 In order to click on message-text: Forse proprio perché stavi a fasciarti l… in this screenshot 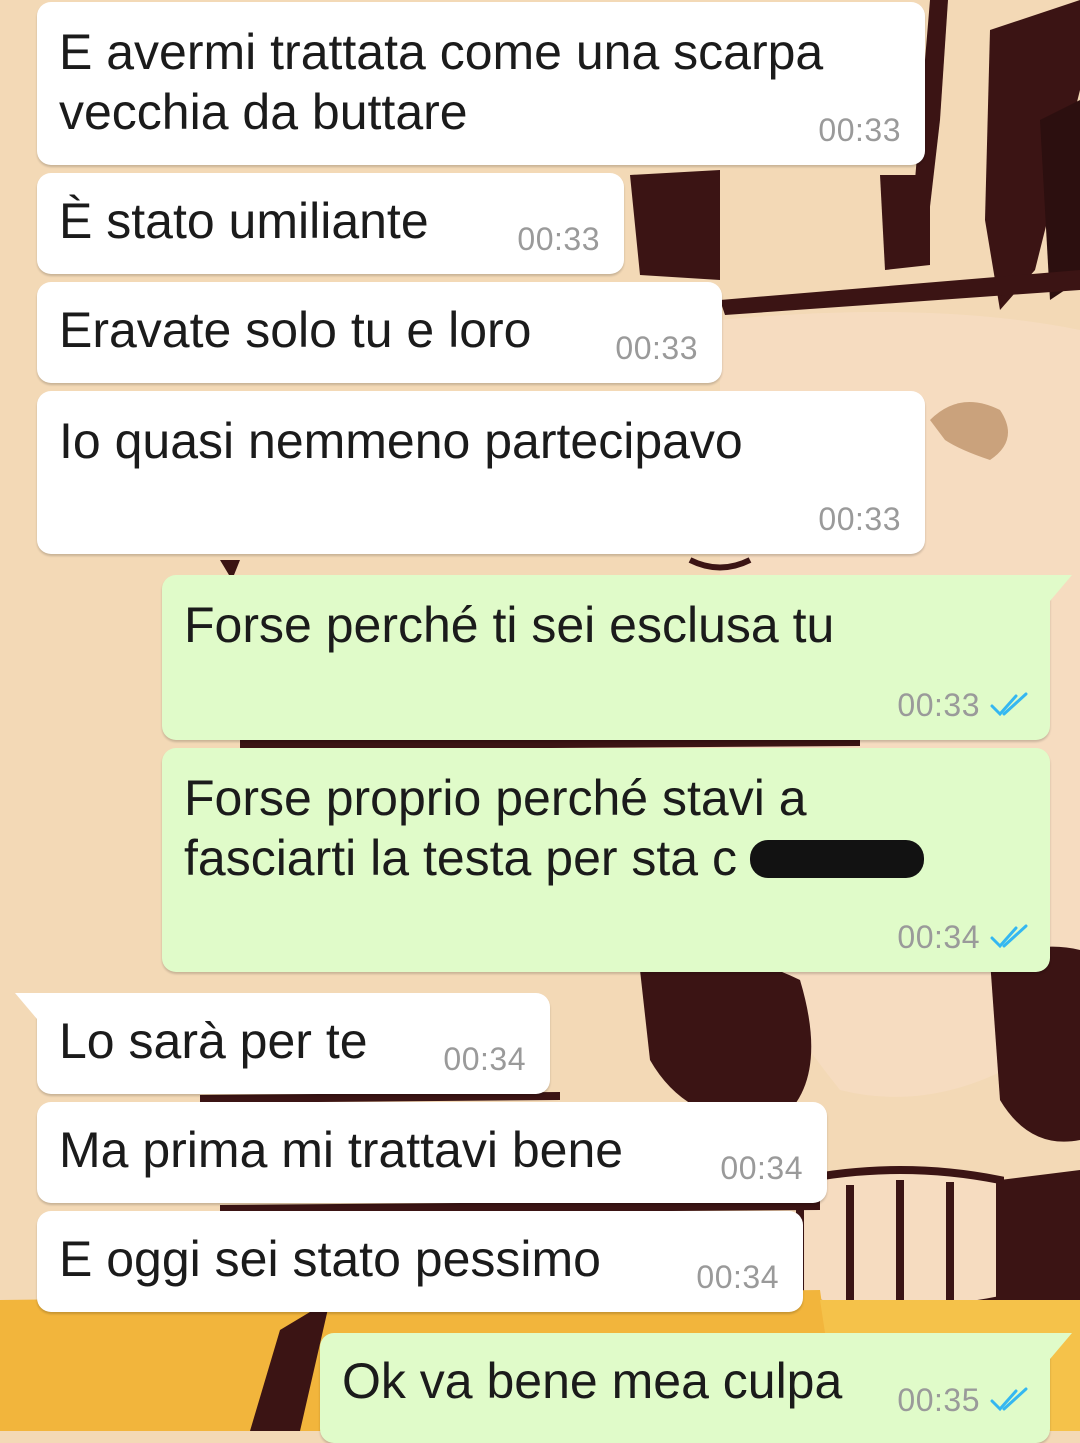, I will do `click(495, 828)`.